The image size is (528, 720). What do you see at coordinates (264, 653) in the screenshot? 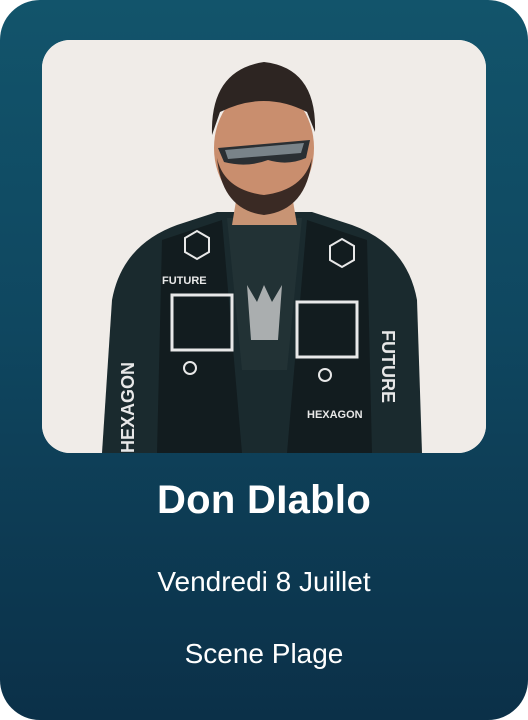
I see `stage-name: Scene Plage` at bounding box center [264, 653].